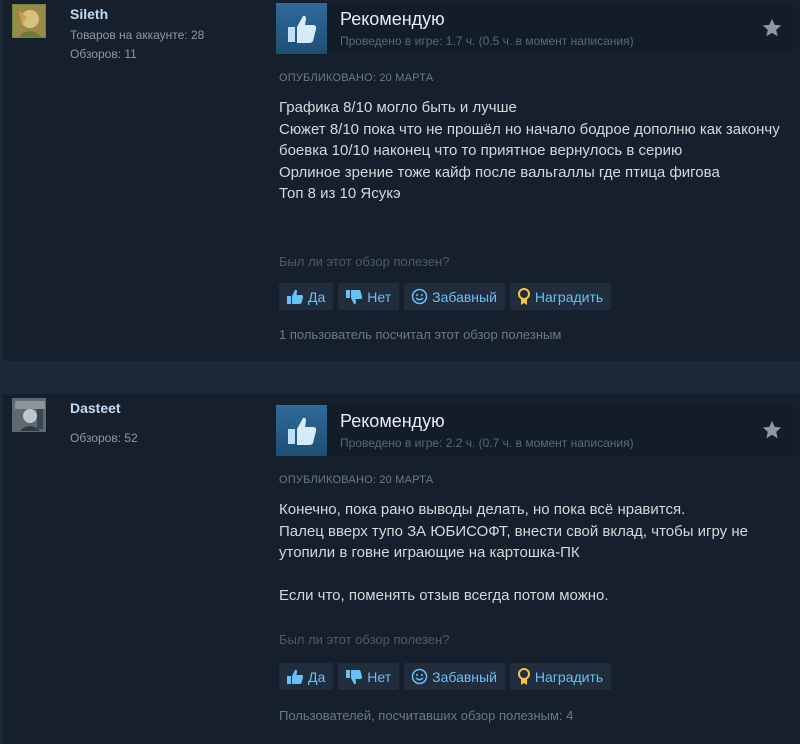 Image resolution: width=800 pixels, height=744 pixels. I want to click on review-line, so click(534, 575).